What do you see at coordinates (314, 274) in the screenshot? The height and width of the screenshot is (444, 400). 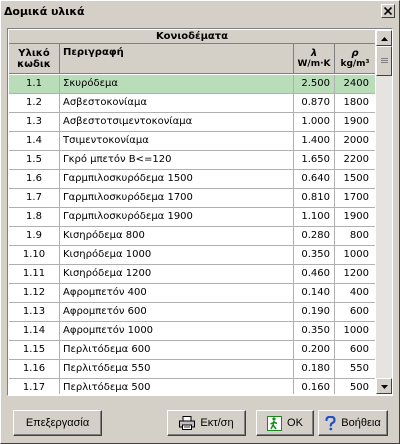 I see `cell-lambda: 0.460` at bounding box center [314, 274].